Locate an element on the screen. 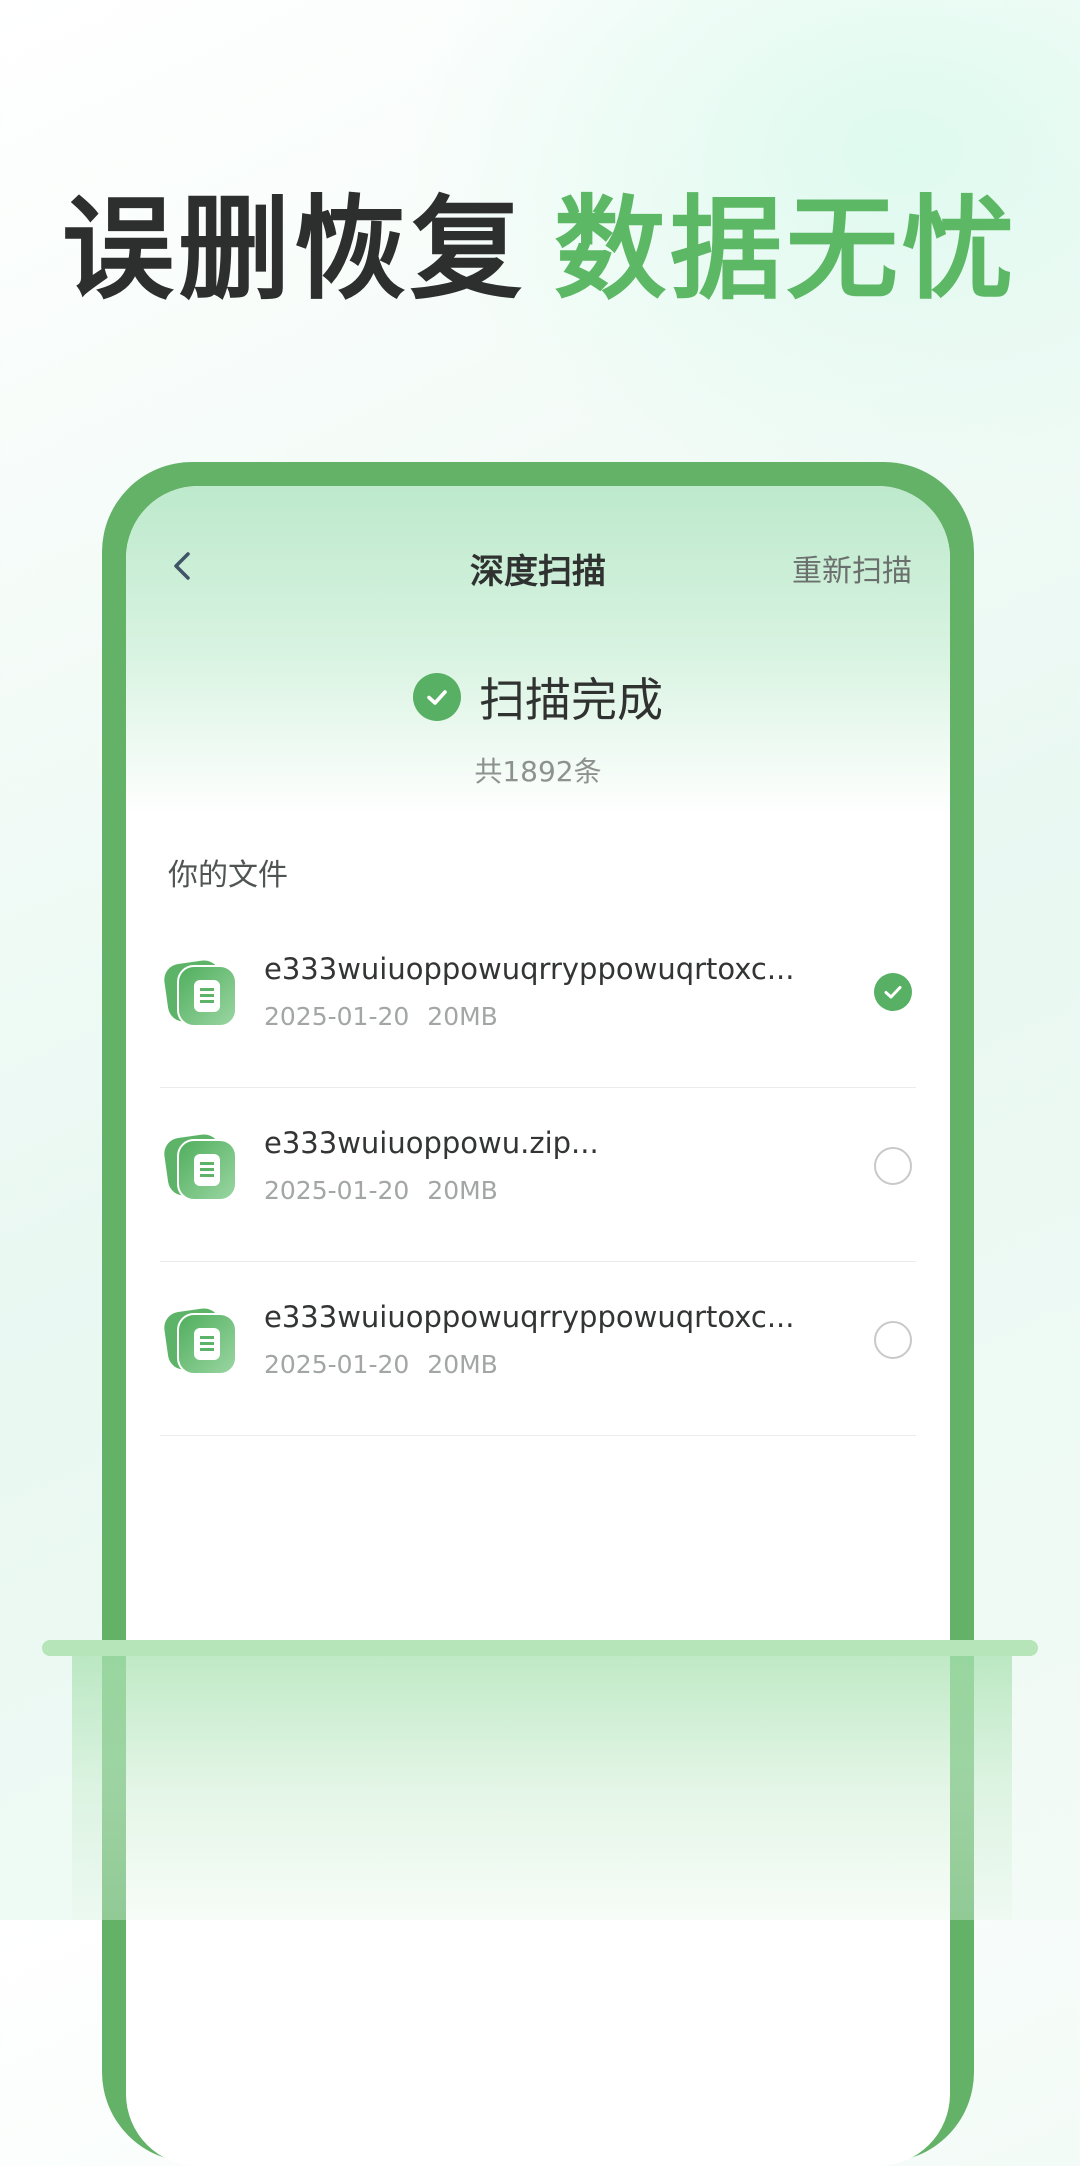 This screenshot has height=2166, width=1080. scan-count: 共1892条 is located at coordinates (538, 771).